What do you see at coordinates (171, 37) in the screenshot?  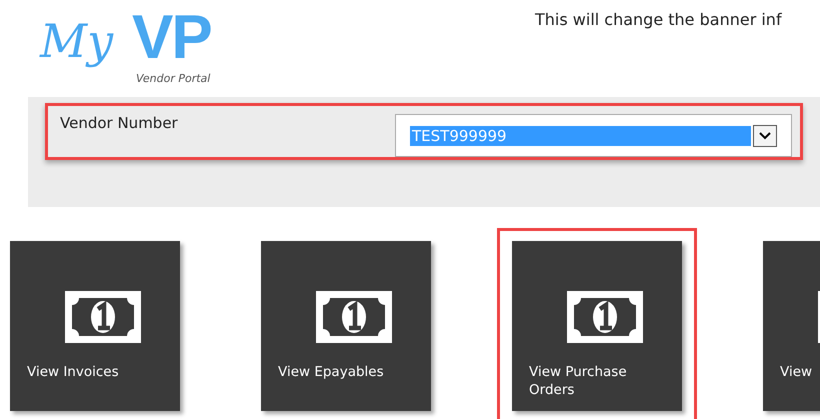 I see `logo-letters: VP` at bounding box center [171, 37].